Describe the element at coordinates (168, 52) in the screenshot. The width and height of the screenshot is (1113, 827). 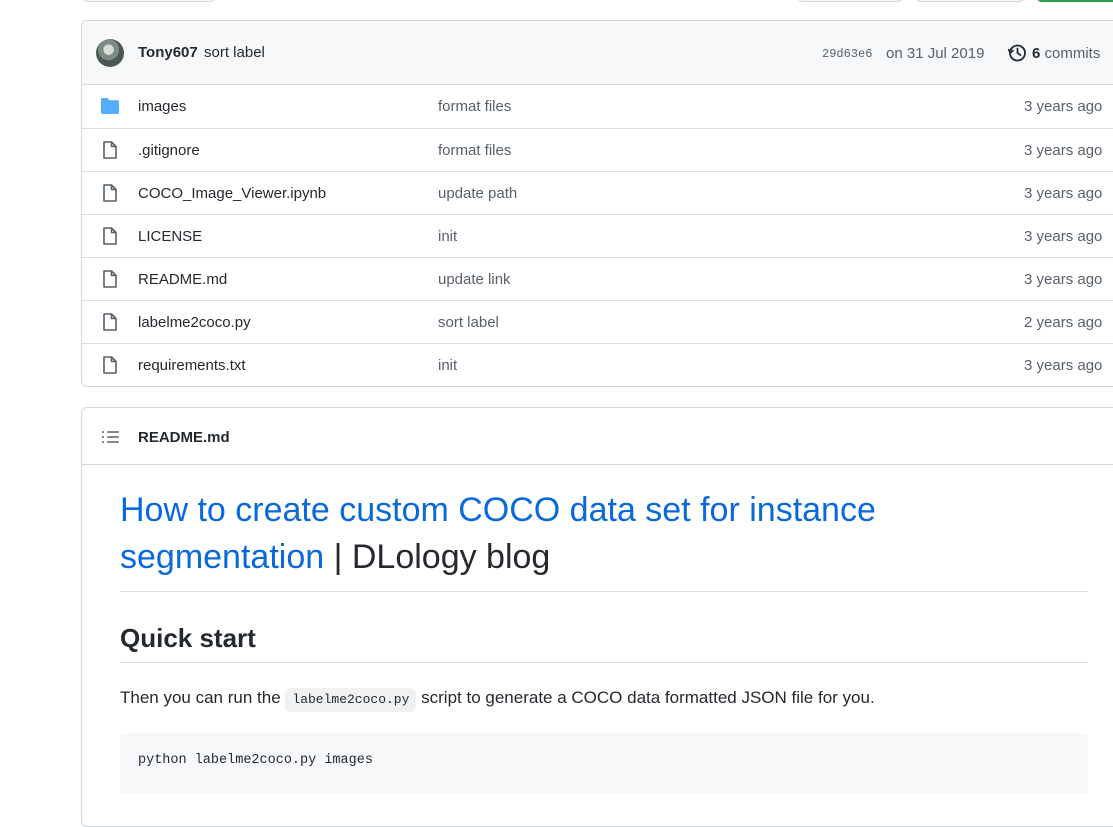
I see `commit-author-link: Tony607` at that location.